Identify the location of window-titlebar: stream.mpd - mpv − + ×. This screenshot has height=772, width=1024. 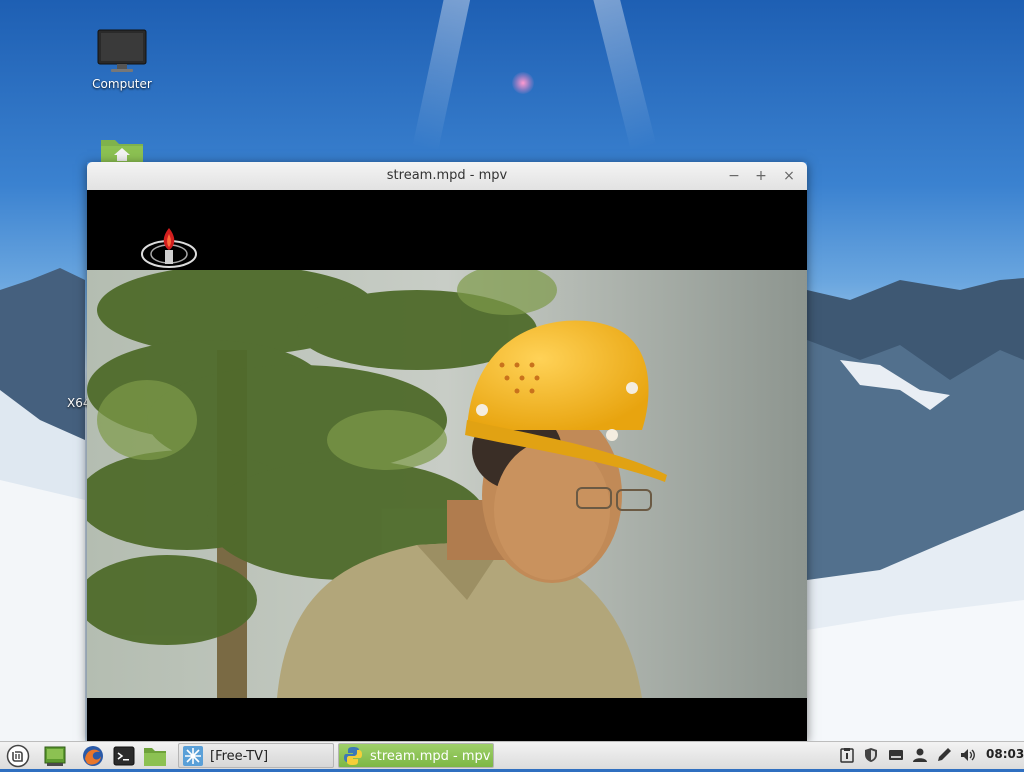
(447, 176).